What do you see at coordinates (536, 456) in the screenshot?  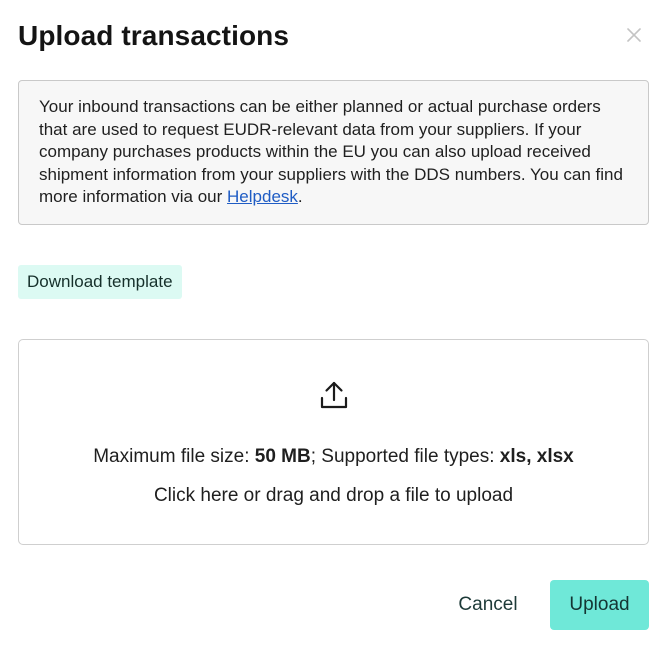 I see `file-types-value: xls, xlsx` at bounding box center [536, 456].